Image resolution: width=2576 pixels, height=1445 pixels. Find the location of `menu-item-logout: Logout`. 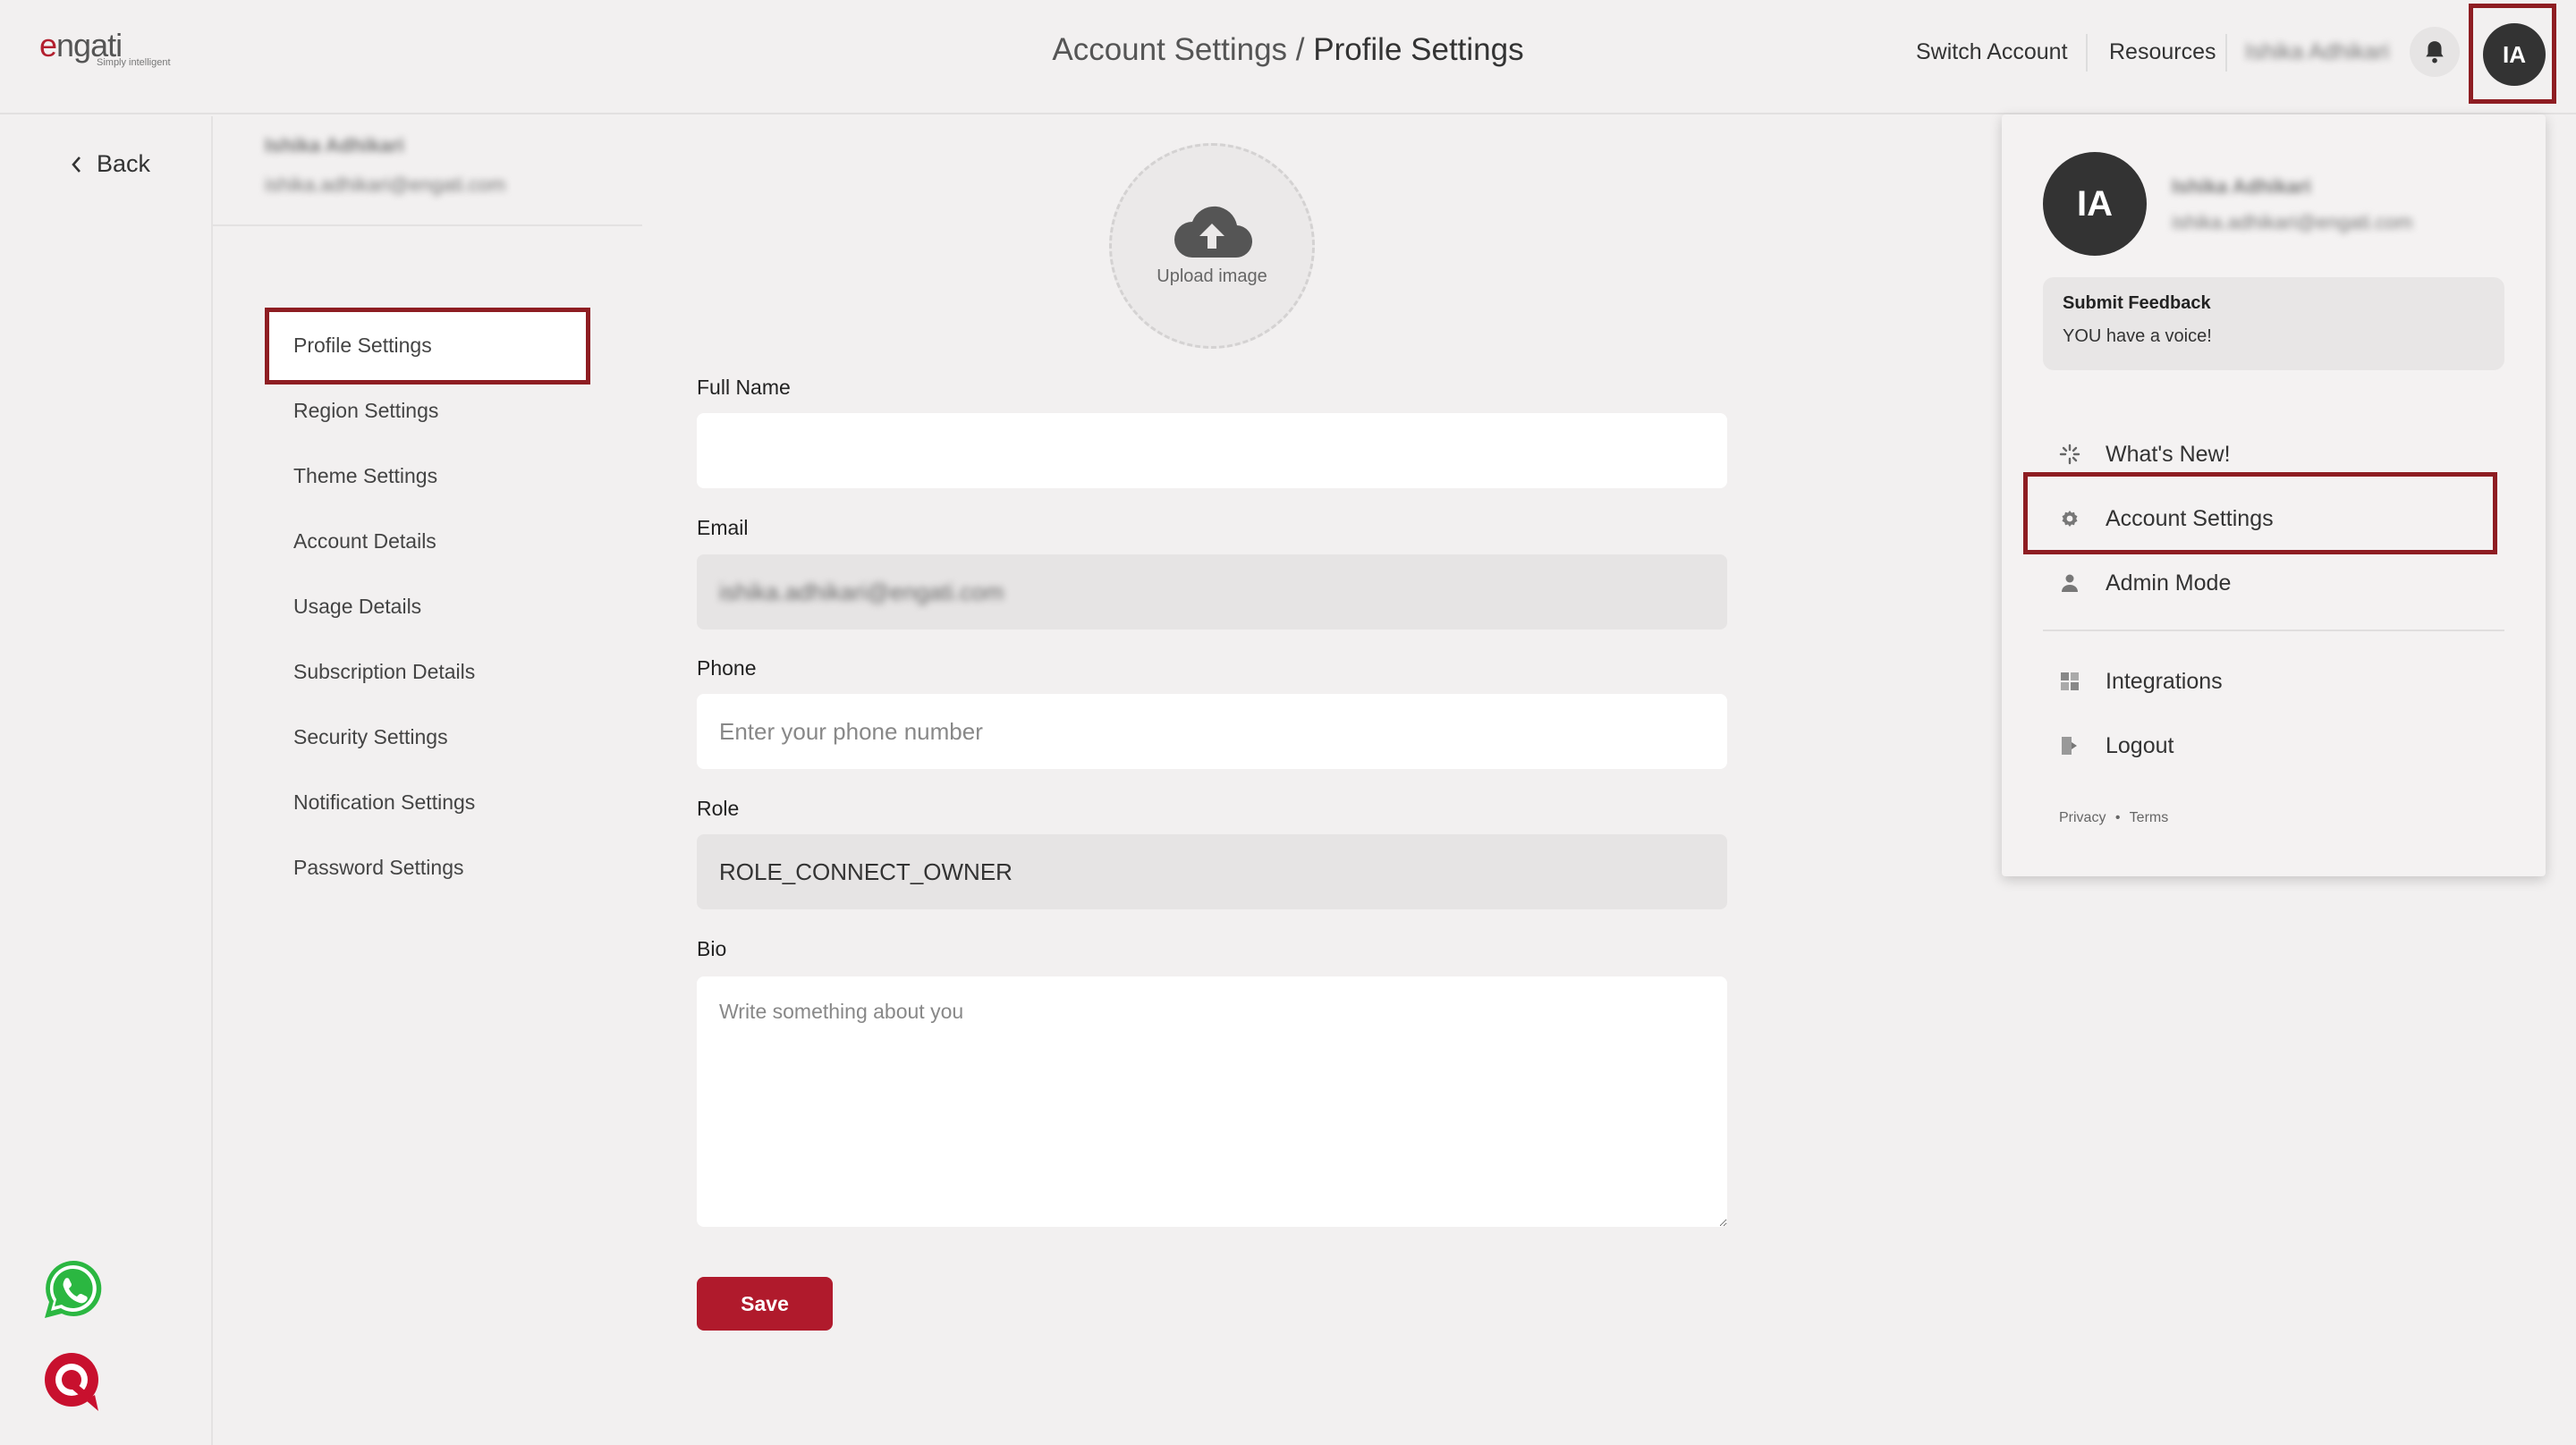

menu-item-logout: Logout is located at coordinates (2115, 746).